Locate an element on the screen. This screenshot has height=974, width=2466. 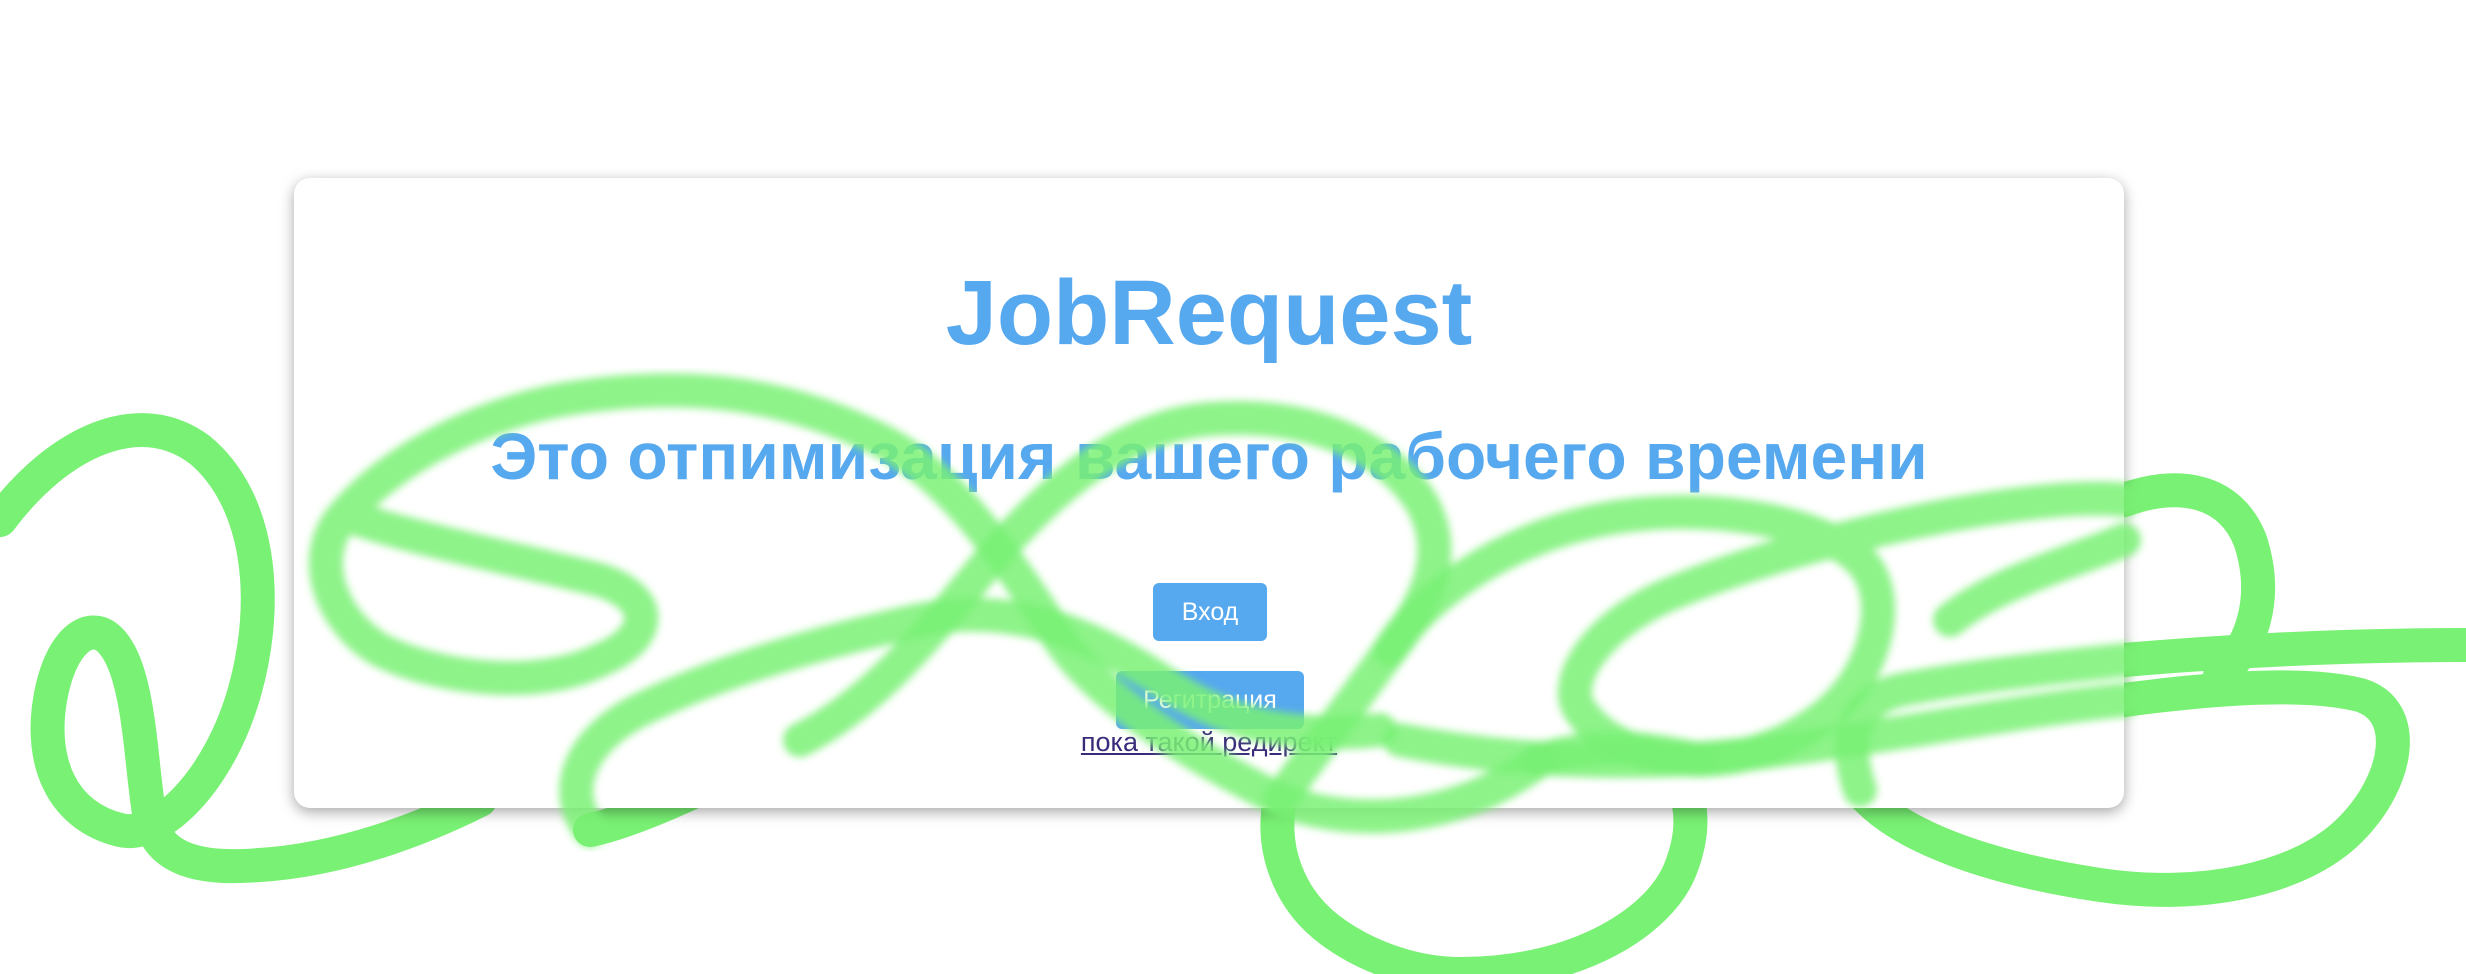
app-subtitle: Это отпимизация вашего рабочего времени is located at coordinates (1209, 456).